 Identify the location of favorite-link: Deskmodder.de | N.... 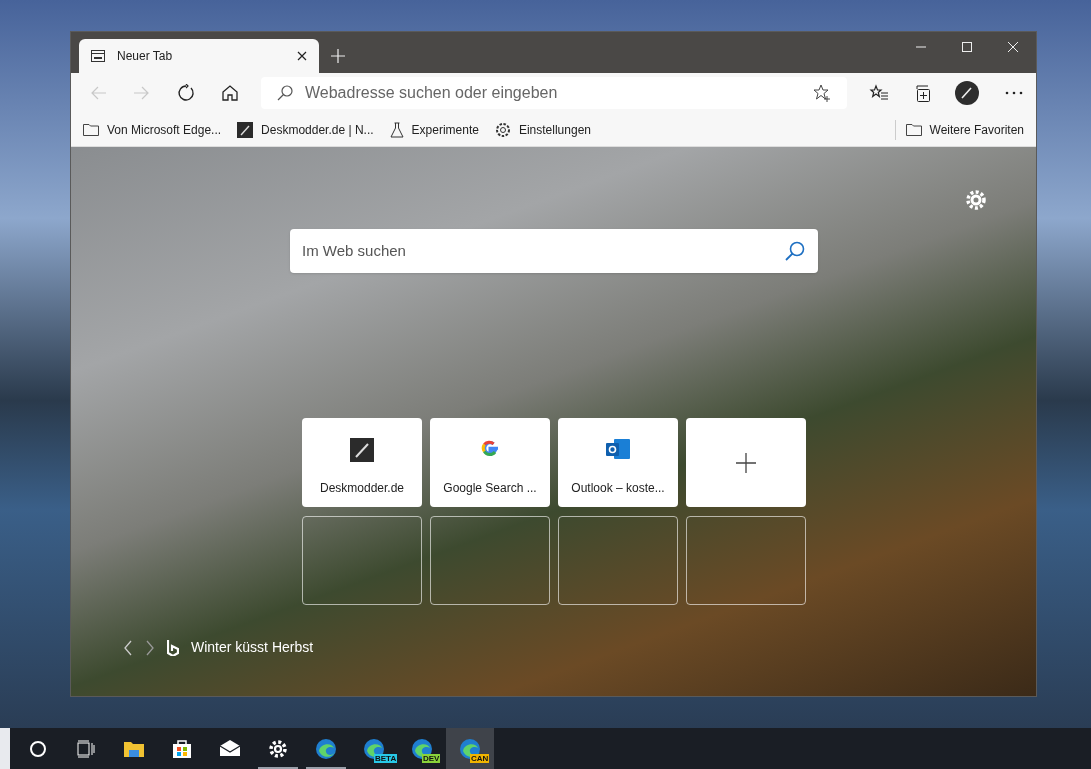
(305, 129).